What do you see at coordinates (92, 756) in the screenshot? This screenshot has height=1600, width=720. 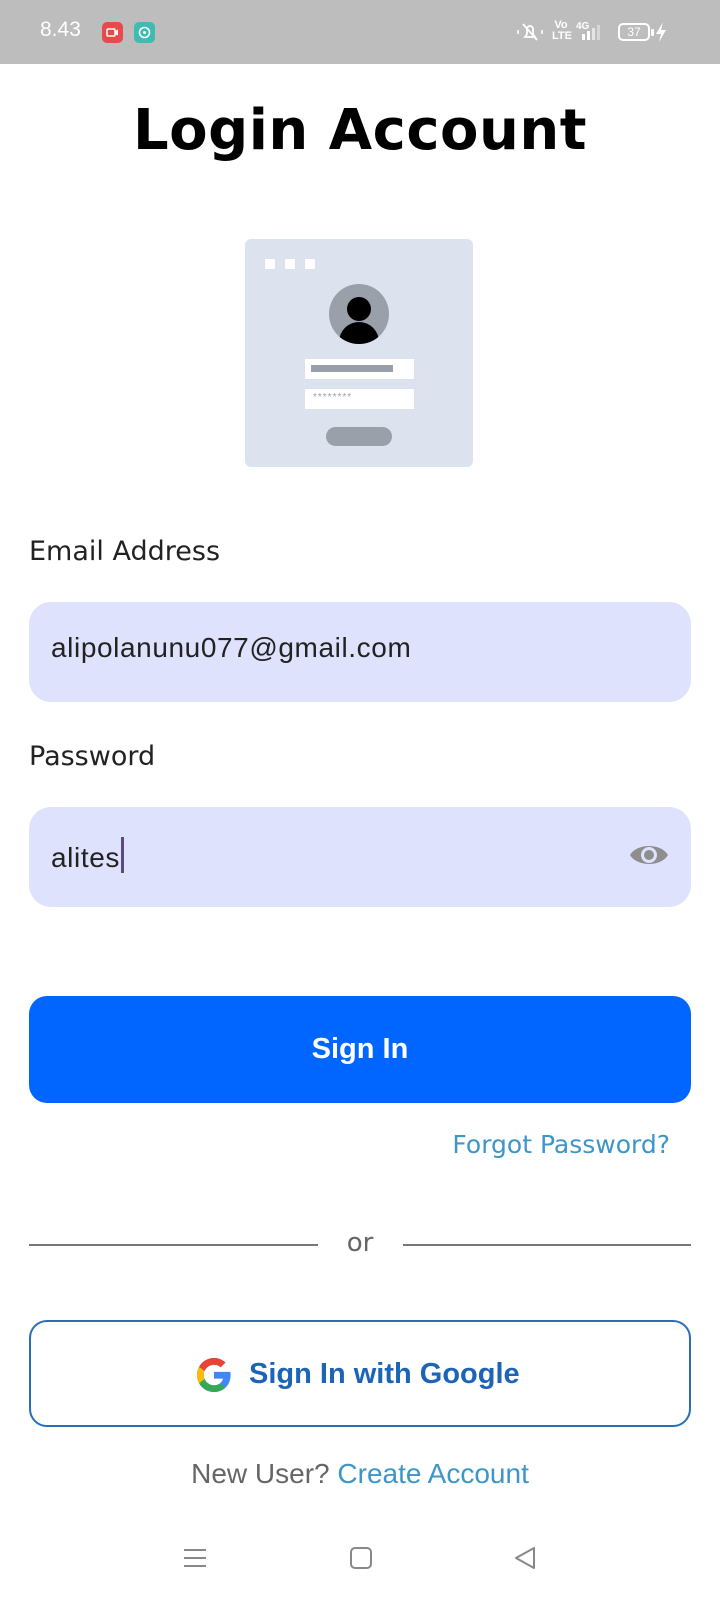 I see `password-label: Password` at bounding box center [92, 756].